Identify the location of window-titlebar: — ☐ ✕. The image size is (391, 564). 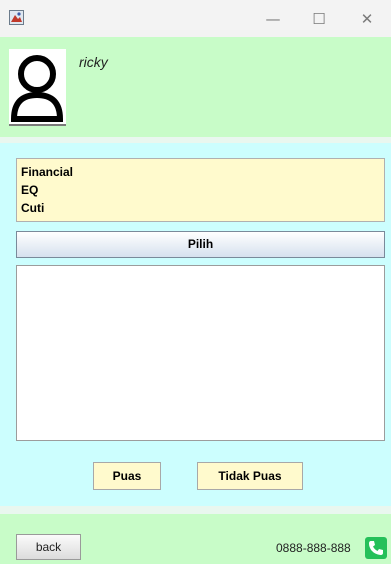
(195, 18).